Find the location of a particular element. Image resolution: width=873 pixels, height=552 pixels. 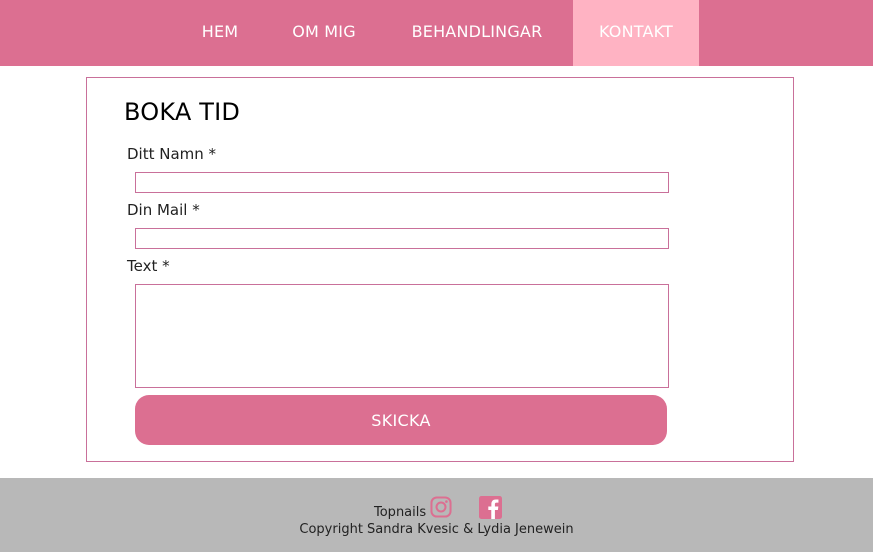

mail-input is located at coordinates (402, 238).